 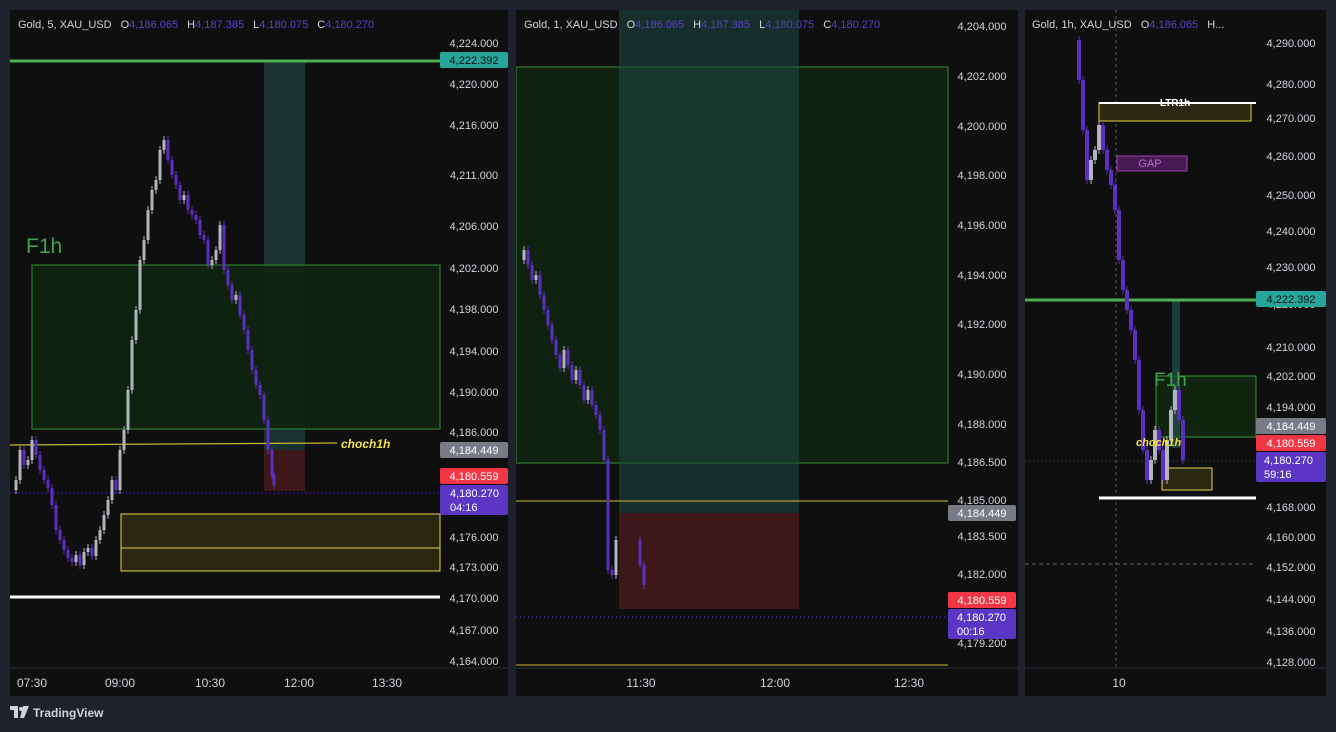 I want to click on price-tick-label: 4,230.000, so click(x=1291, y=268).